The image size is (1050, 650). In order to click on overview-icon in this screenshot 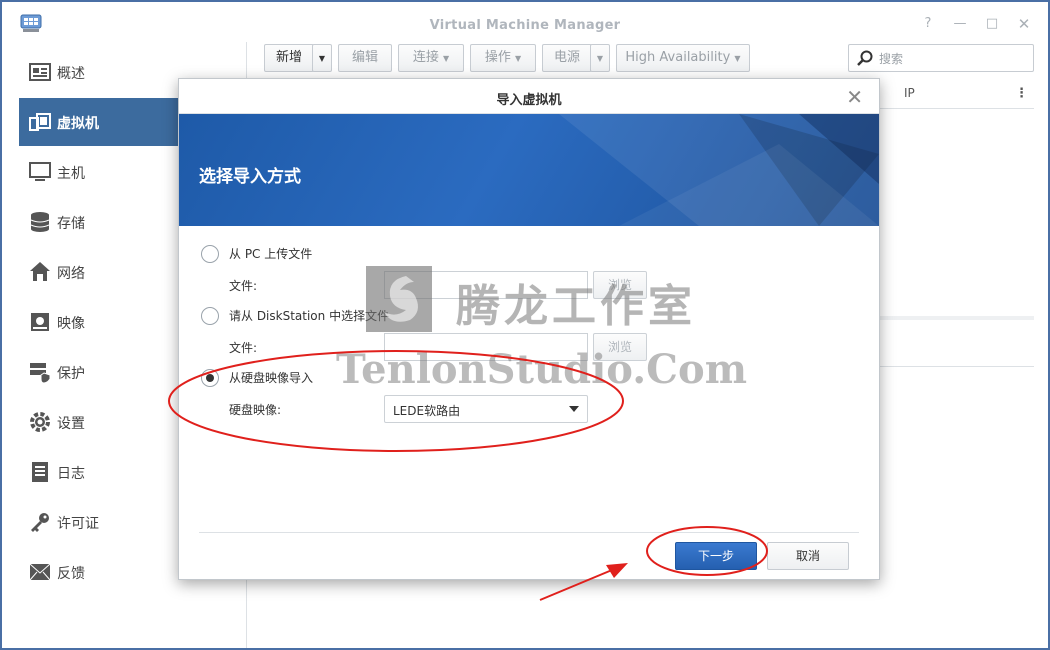, I will do `click(40, 72)`.